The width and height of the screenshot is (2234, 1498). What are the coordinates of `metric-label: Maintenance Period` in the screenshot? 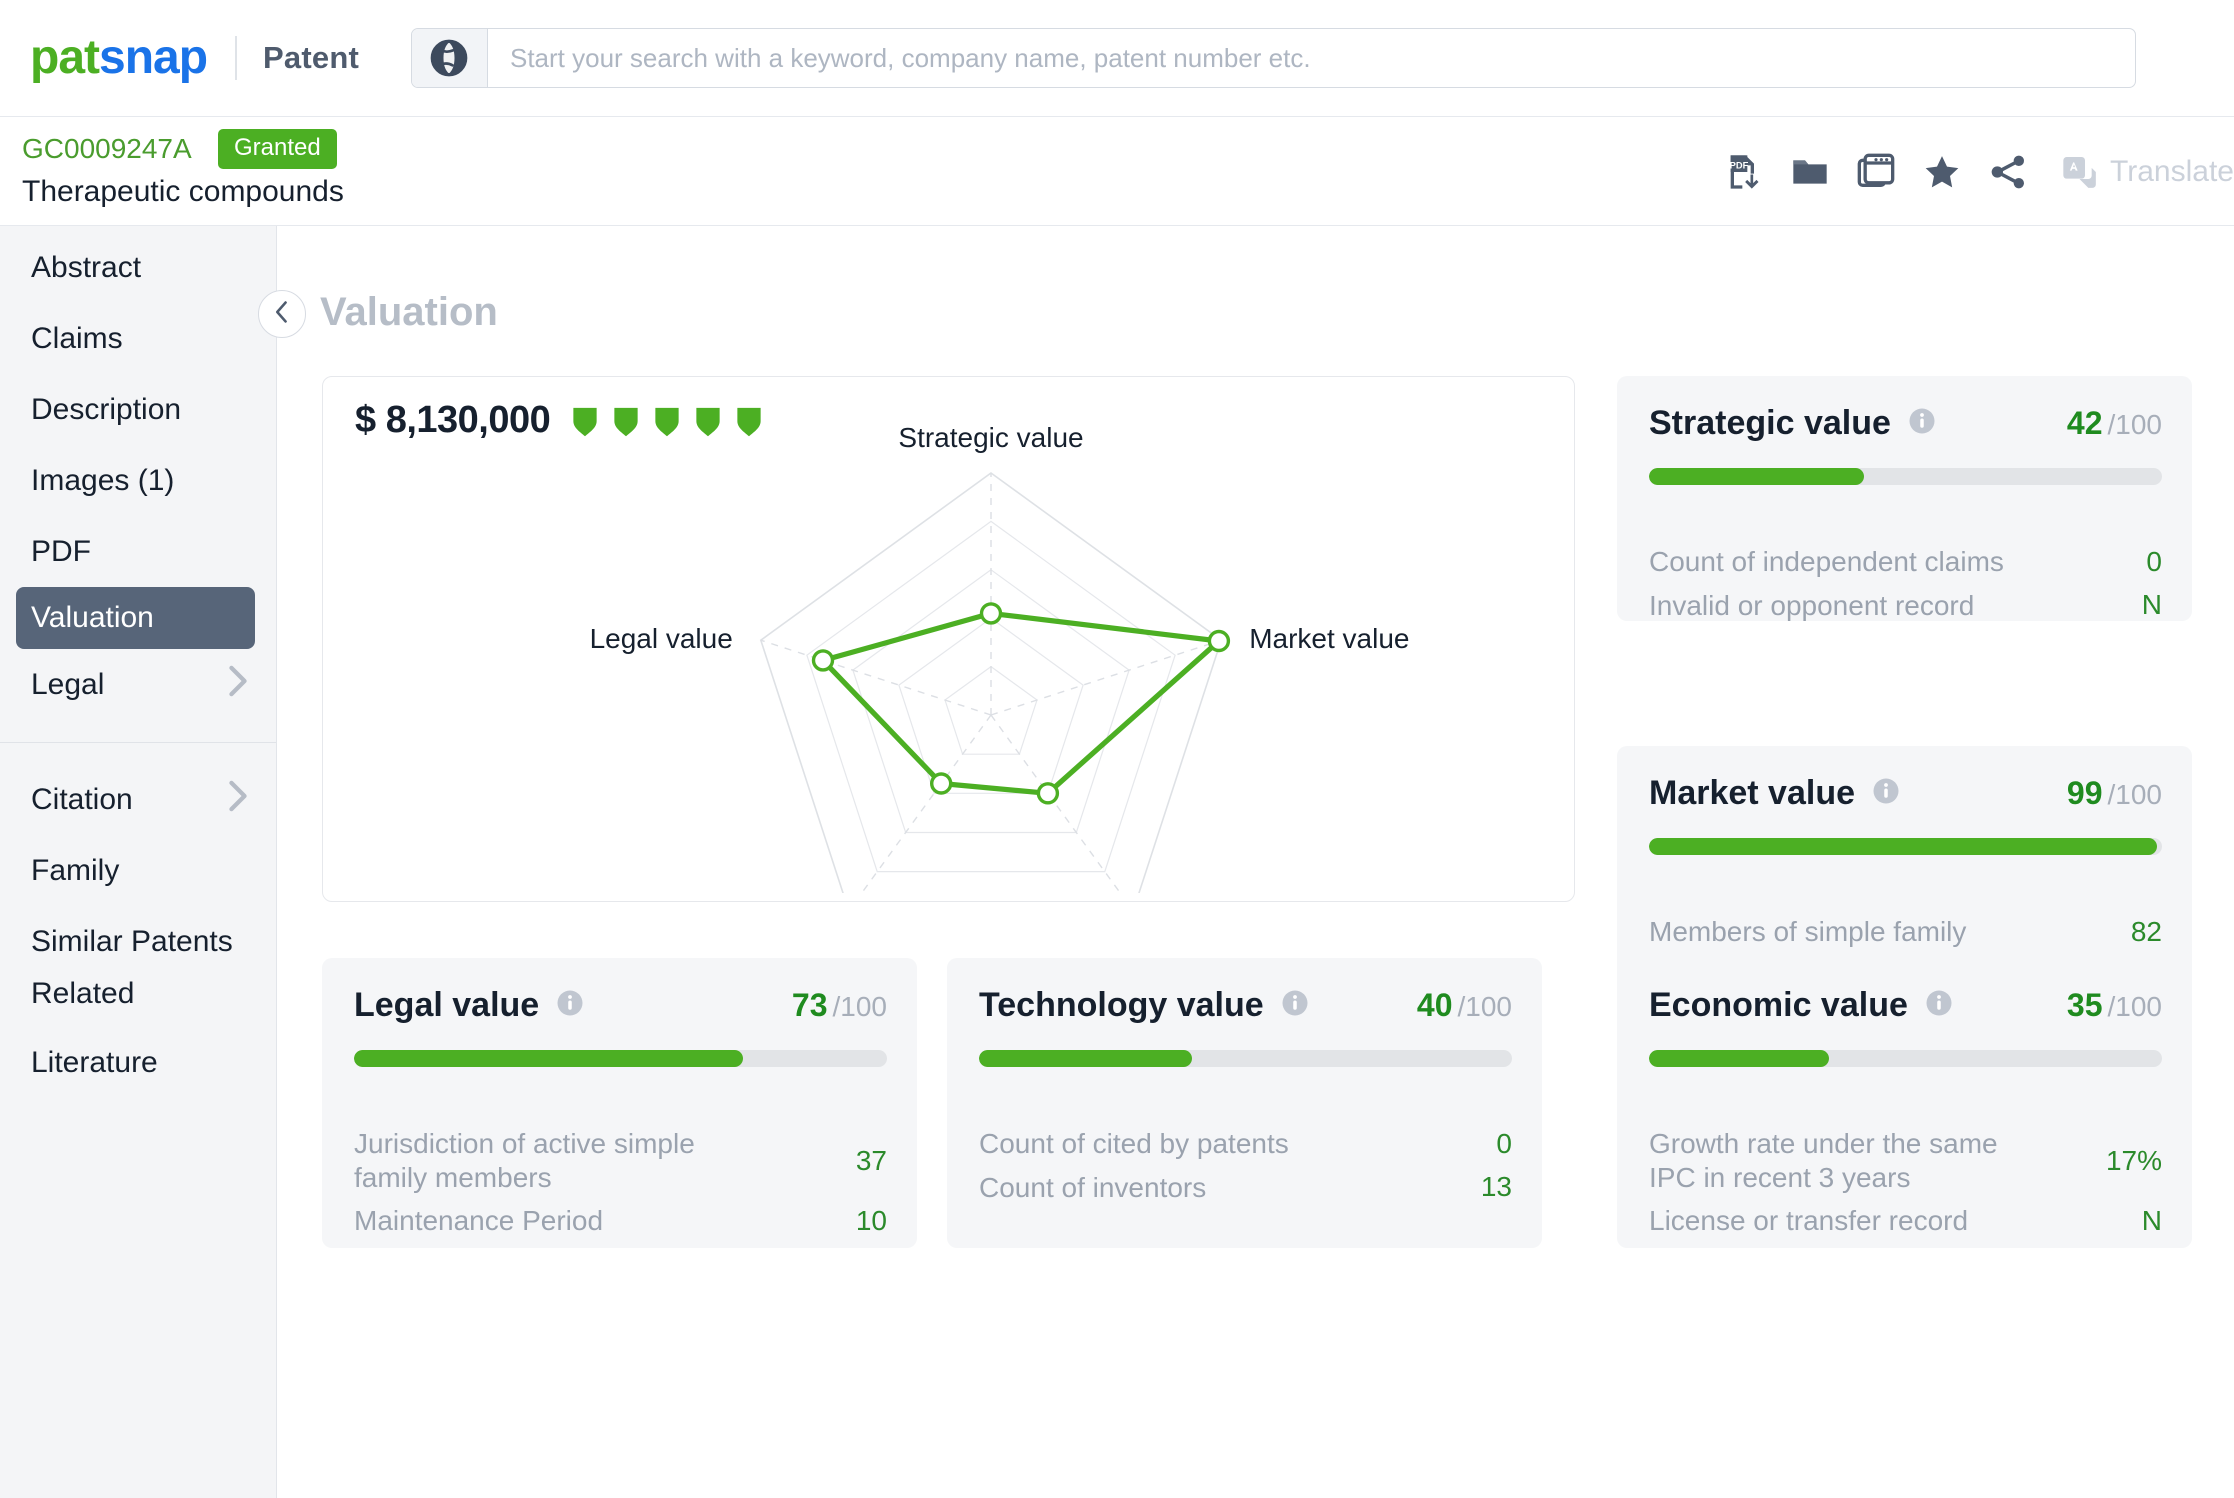 It's located at (479, 1221).